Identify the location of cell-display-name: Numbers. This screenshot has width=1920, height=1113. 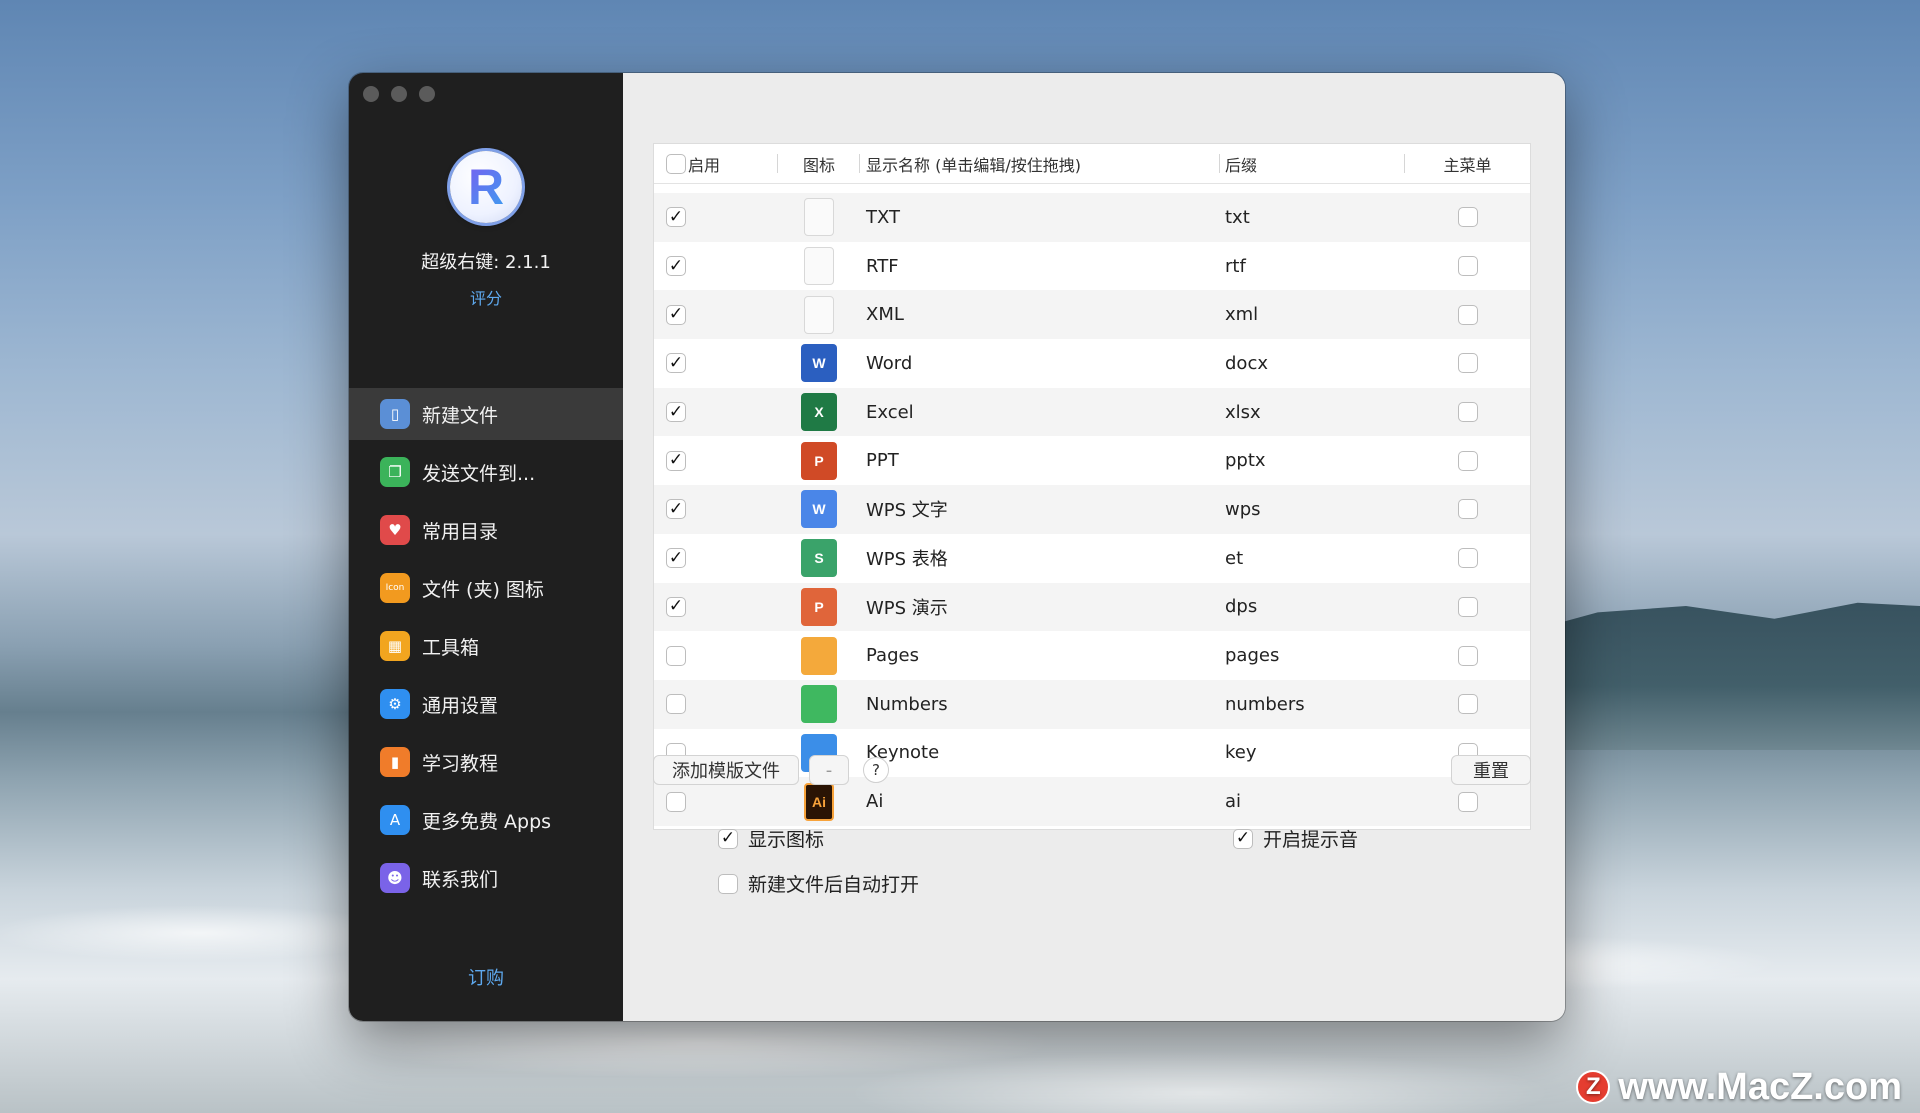
(1040, 704).